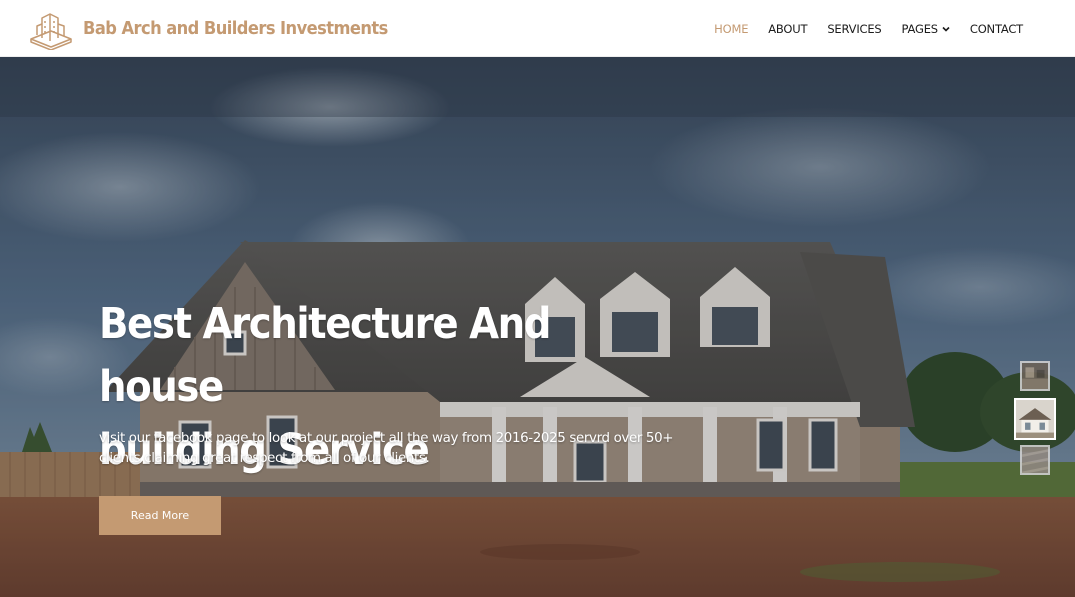 The image size is (1075, 597). Describe the element at coordinates (854, 29) in the screenshot. I see `nav-services: SERVICES` at that location.